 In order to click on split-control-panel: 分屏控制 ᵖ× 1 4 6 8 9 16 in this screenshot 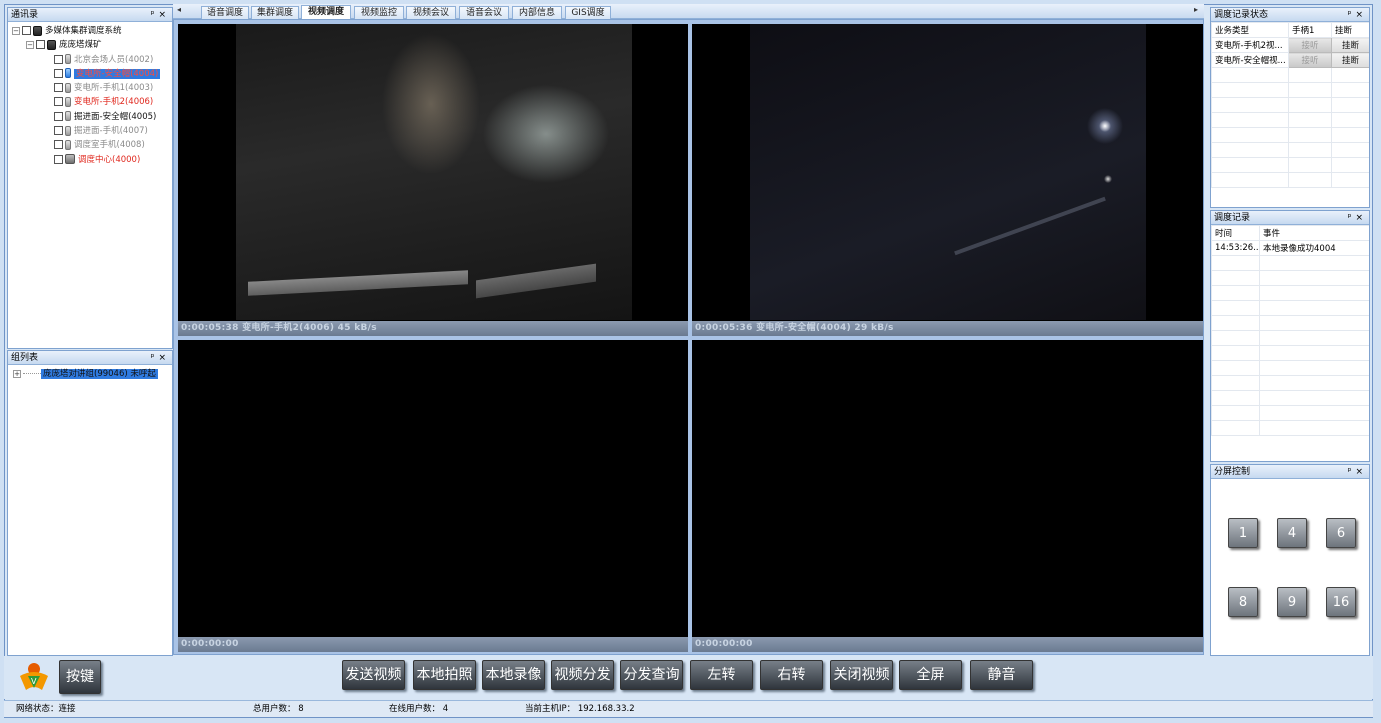, I will do `click(1290, 560)`.